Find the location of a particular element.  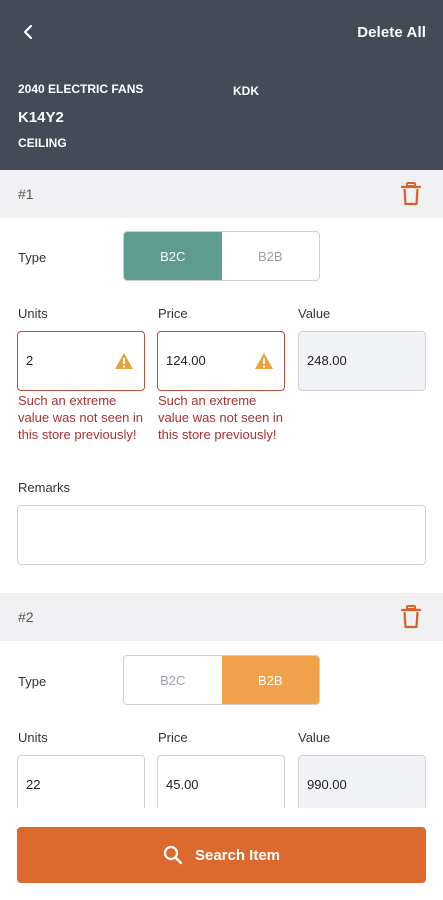

price-value: 124.00 is located at coordinates (186, 360).